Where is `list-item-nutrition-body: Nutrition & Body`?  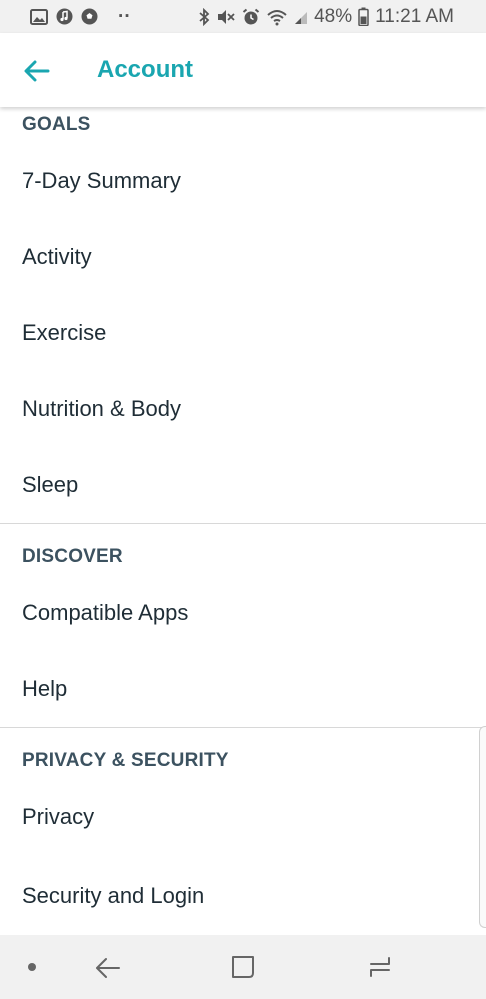 list-item-nutrition-body: Nutrition & Body is located at coordinates (243, 409).